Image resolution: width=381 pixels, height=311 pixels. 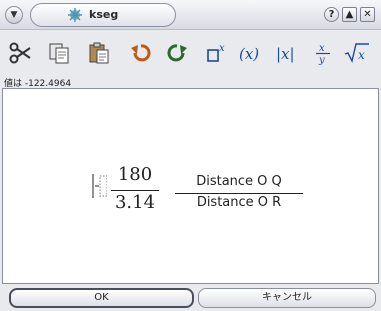 I want to click on fraction-icon: x y, so click(x=323, y=54).